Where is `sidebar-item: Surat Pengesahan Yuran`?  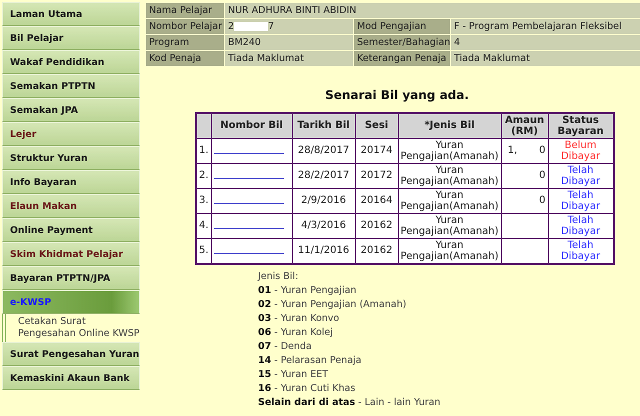
sidebar-item: Surat Pengesahan Yuran is located at coordinates (71, 354).